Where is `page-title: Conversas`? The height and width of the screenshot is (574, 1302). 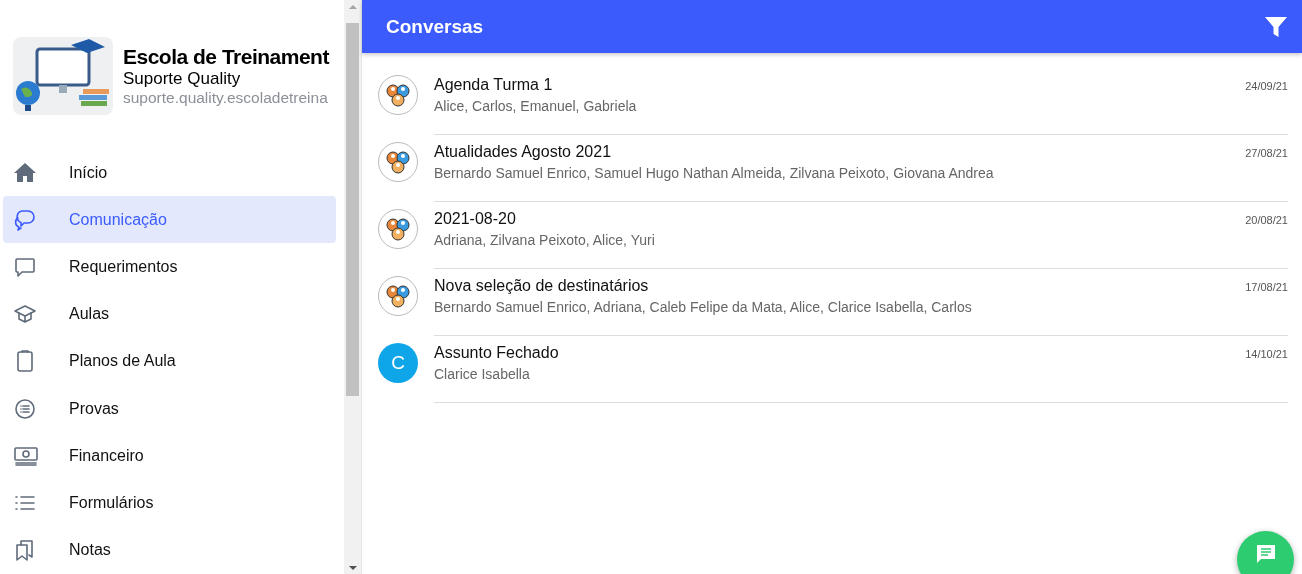
page-title: Conversas is located at coordinates (435, 26).